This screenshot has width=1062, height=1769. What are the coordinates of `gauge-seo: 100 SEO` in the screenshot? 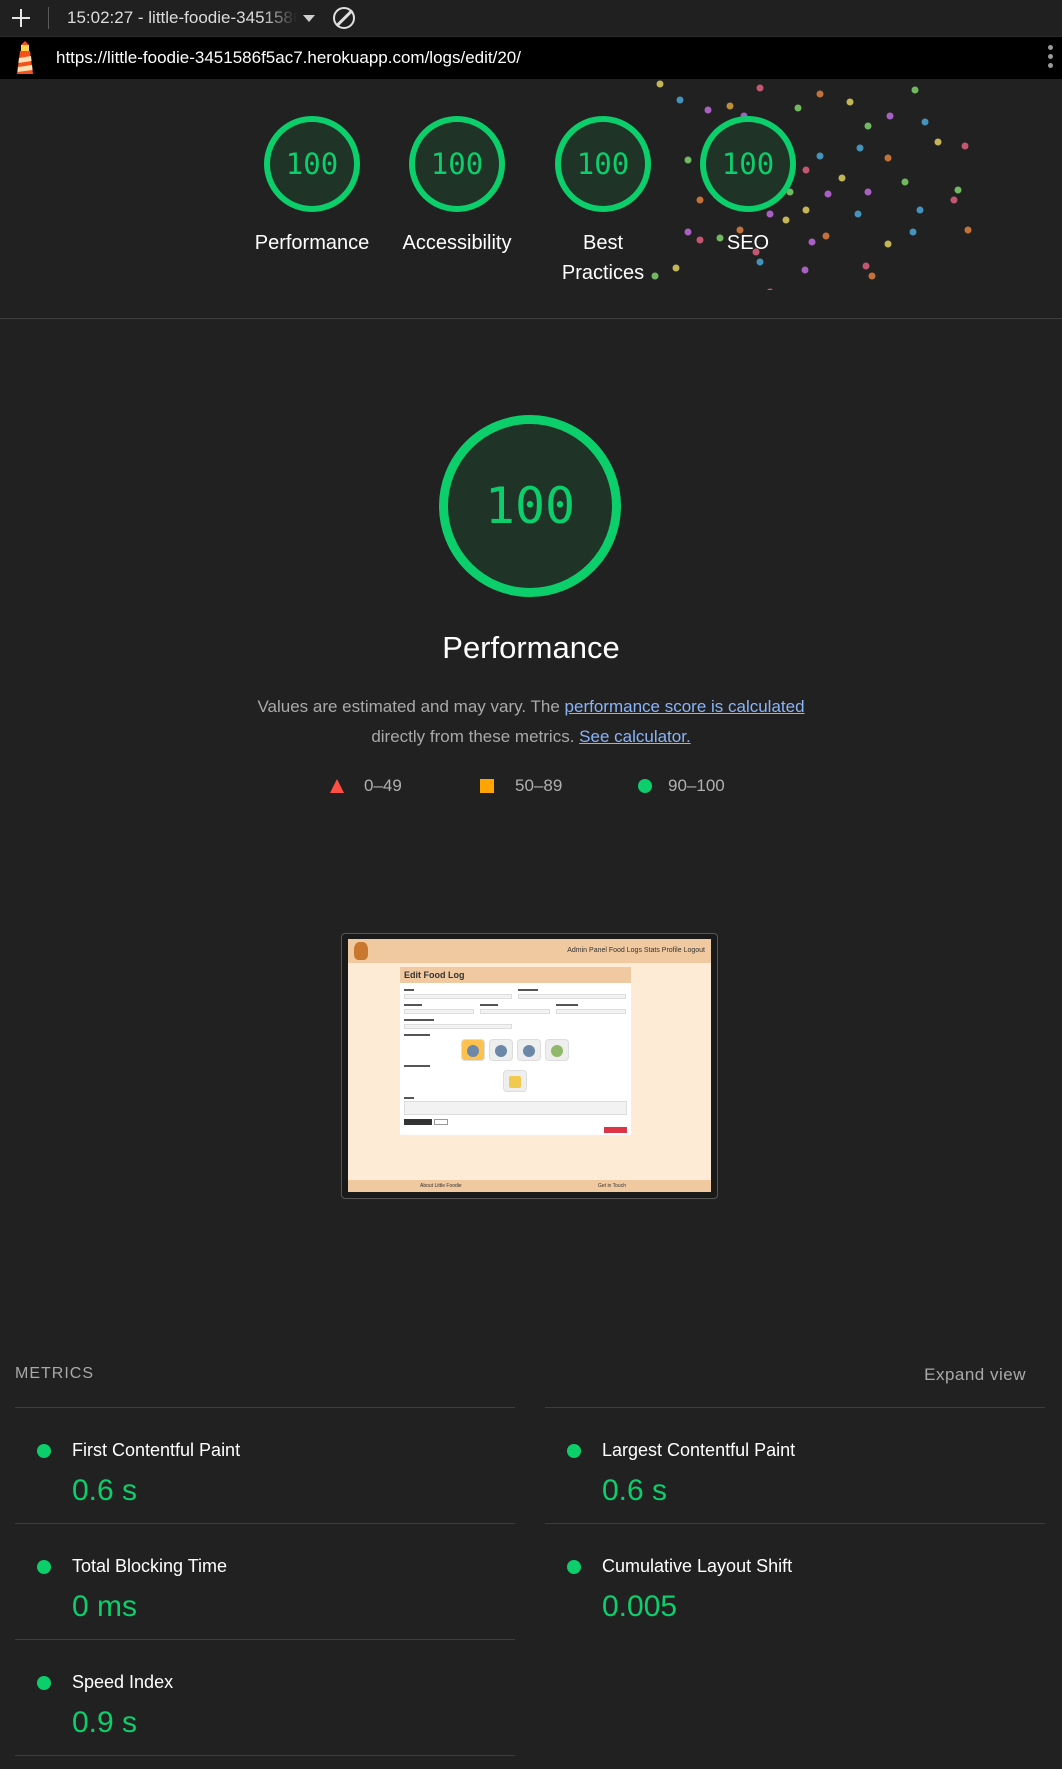 It's located at (748, 187).